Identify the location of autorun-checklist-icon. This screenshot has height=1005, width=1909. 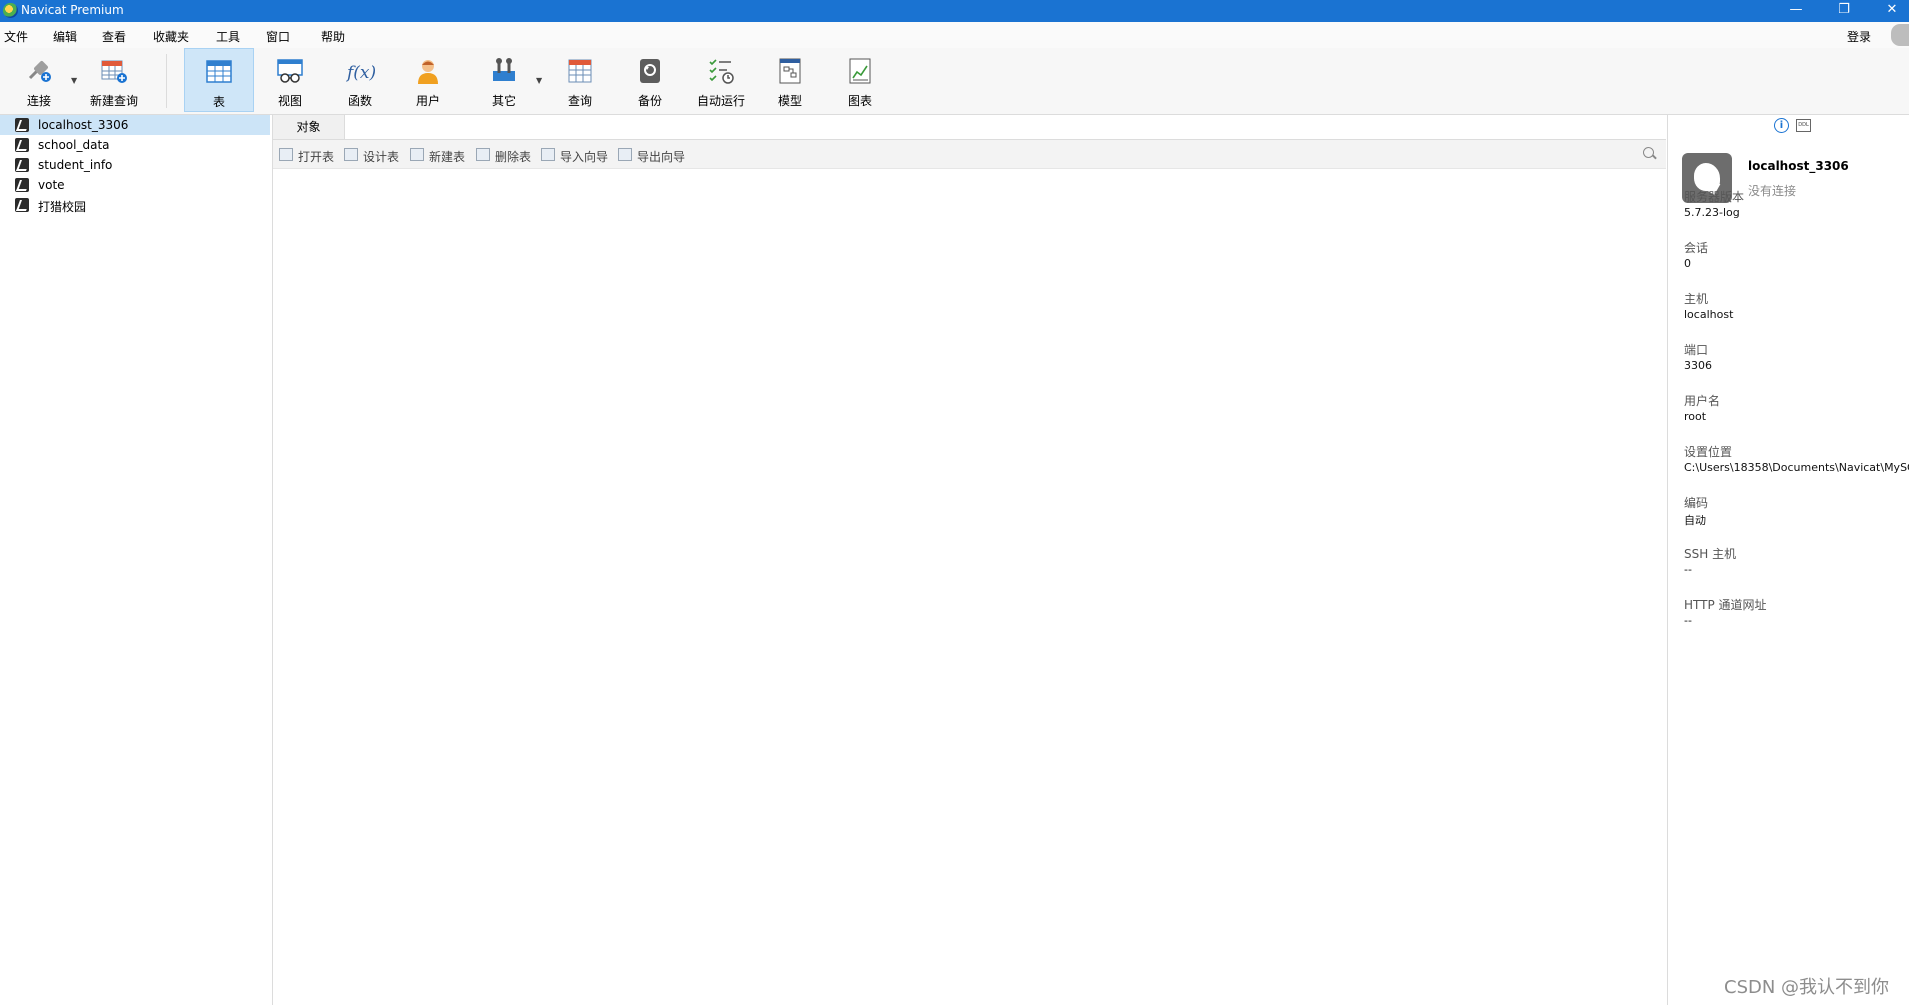
(721, 71).